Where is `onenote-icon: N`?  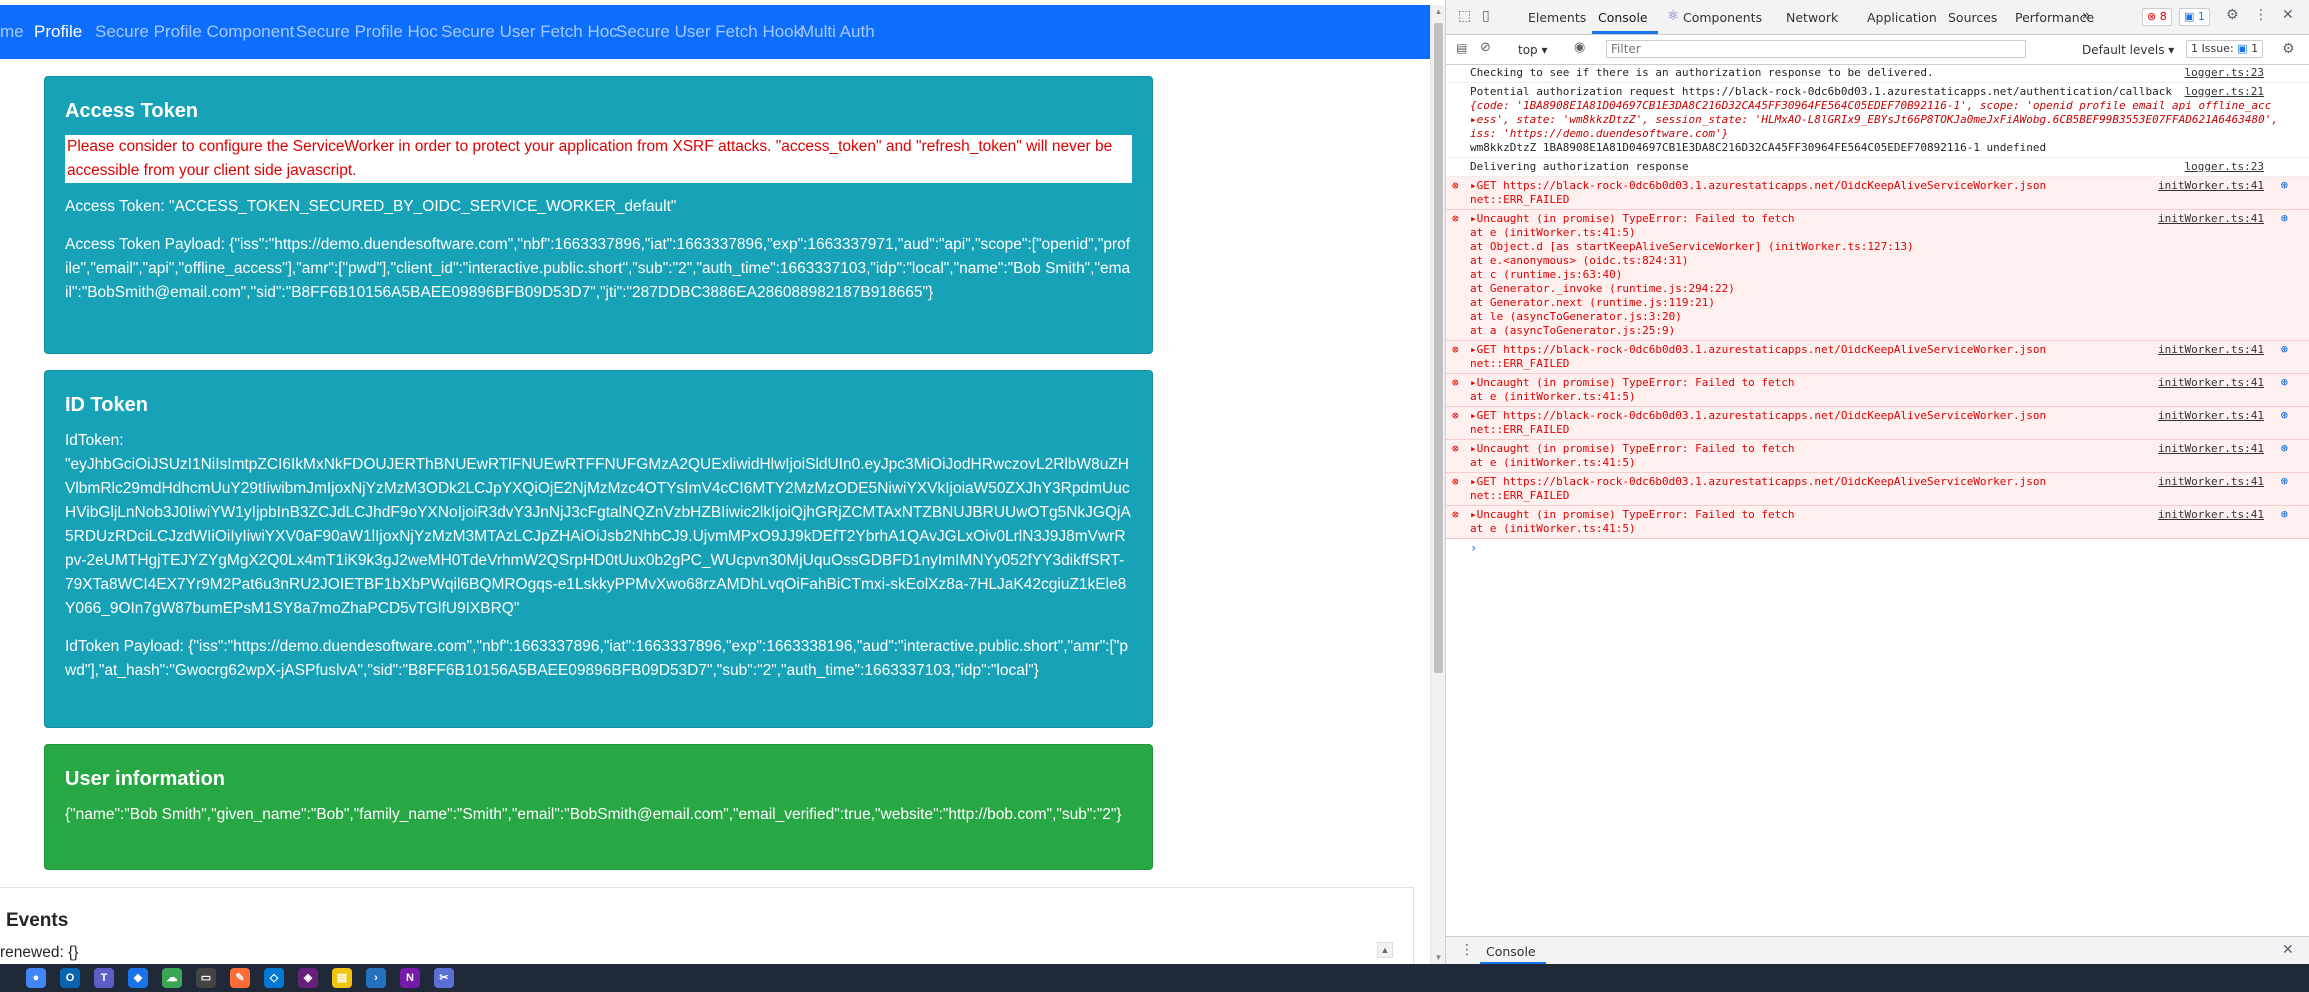
onenote-icon: N is located at coordinates (410, 978).